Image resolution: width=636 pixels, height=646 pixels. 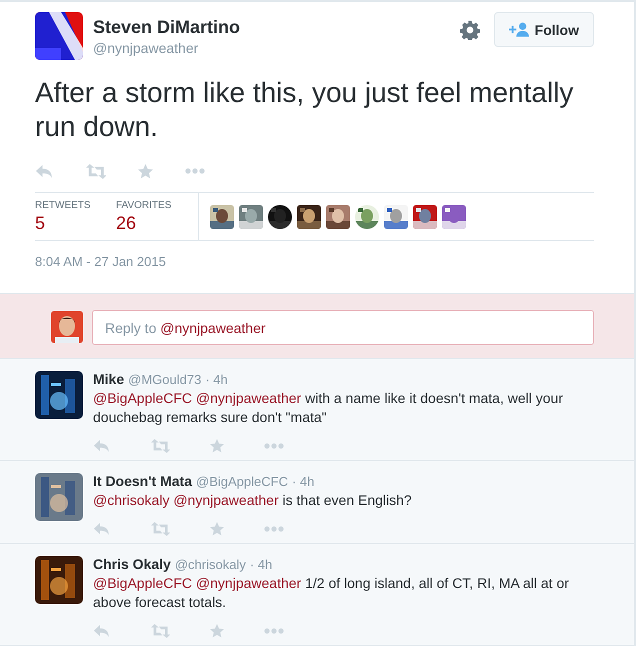 I want to click on user-name: Chris Okaly, so click(x=132, y=564).